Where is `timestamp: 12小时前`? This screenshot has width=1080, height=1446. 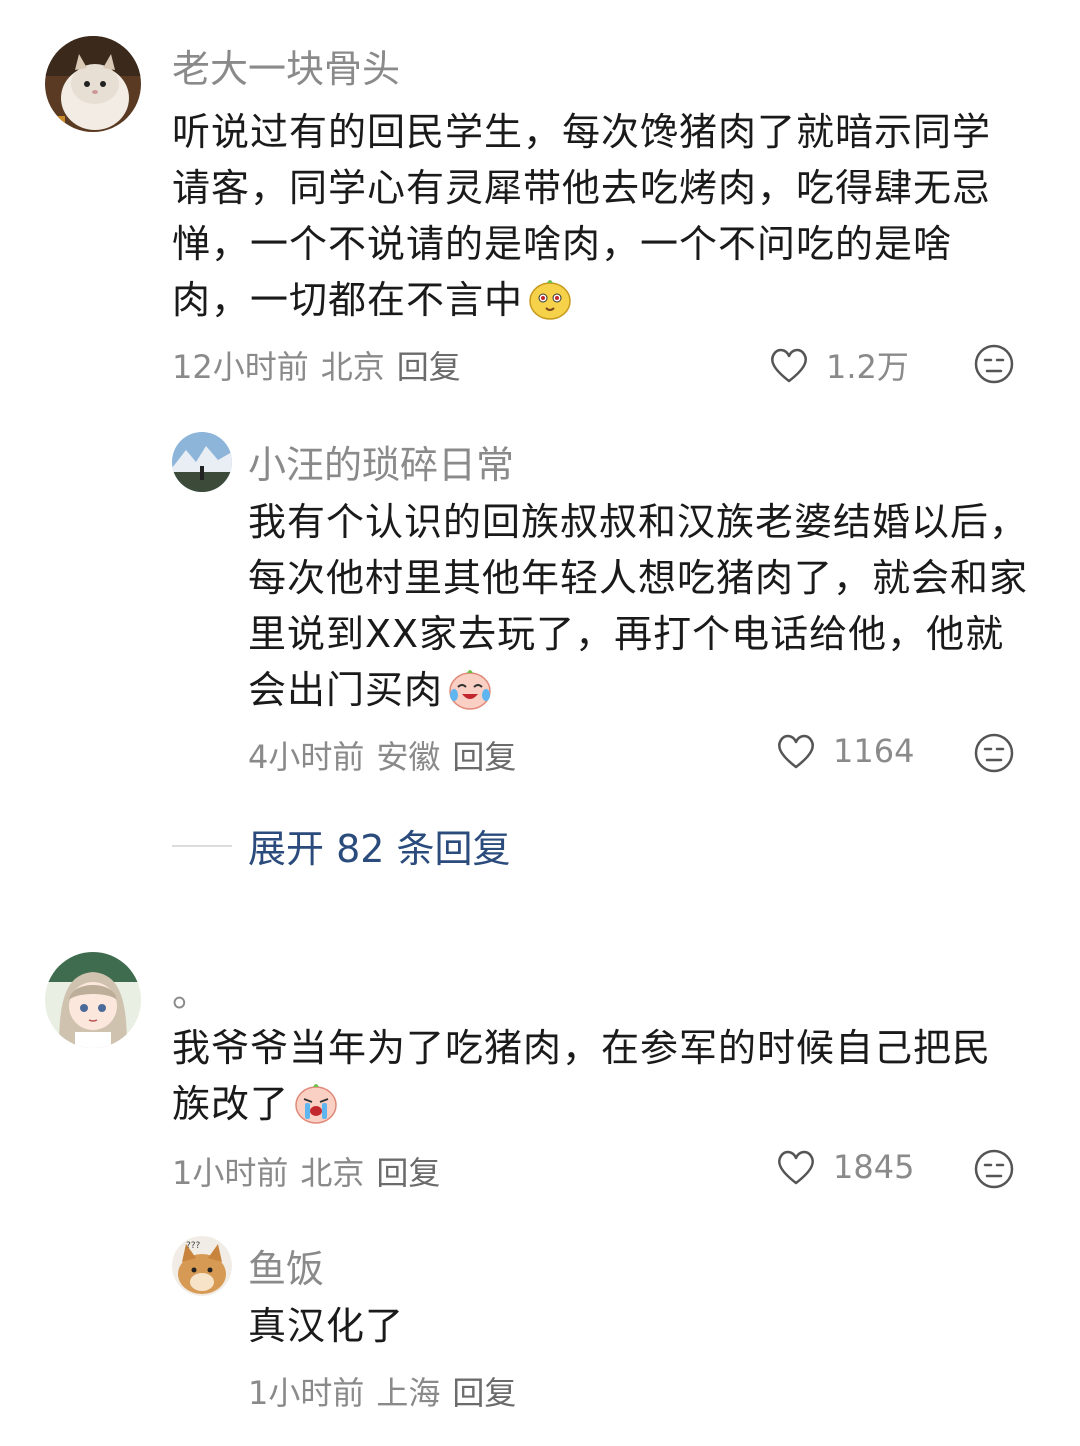 timestamp: 12小时前 is located at coordinates (240, 367).